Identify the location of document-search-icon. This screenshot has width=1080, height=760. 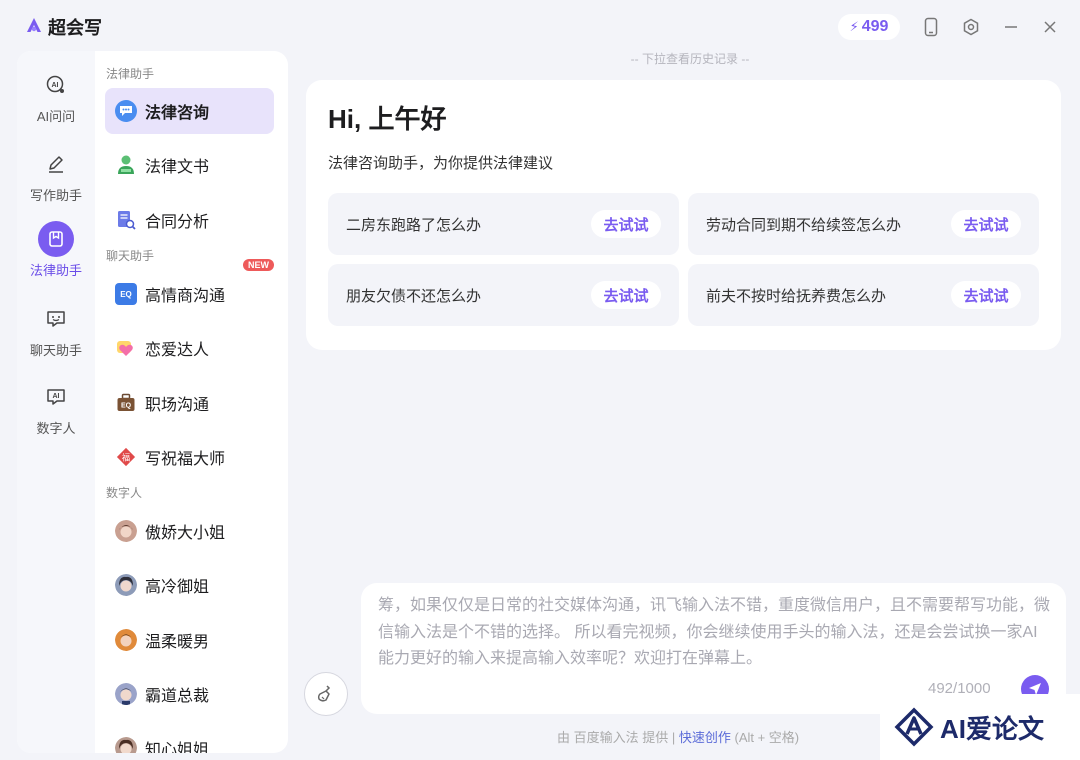
(126, 220).